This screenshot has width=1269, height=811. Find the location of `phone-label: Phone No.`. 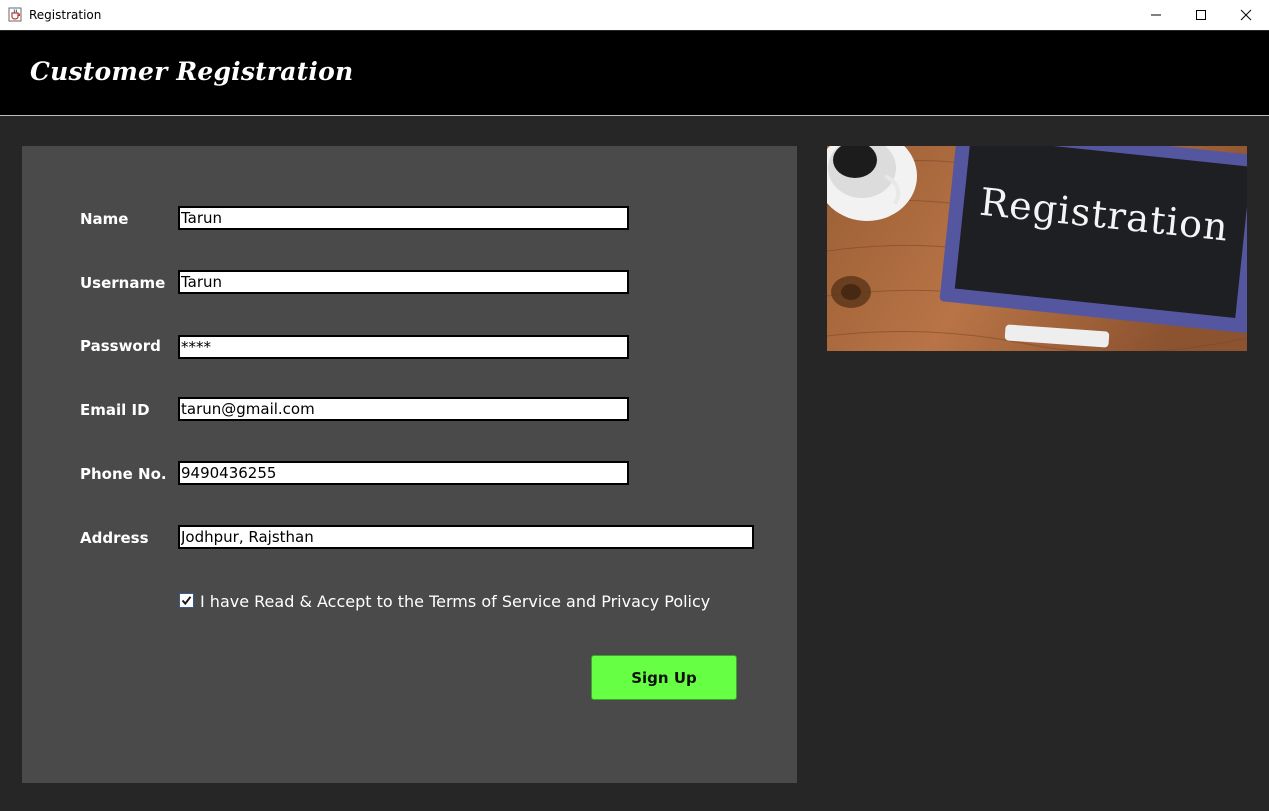

phone-label: Phone No. is located at coordinates (123, 474).